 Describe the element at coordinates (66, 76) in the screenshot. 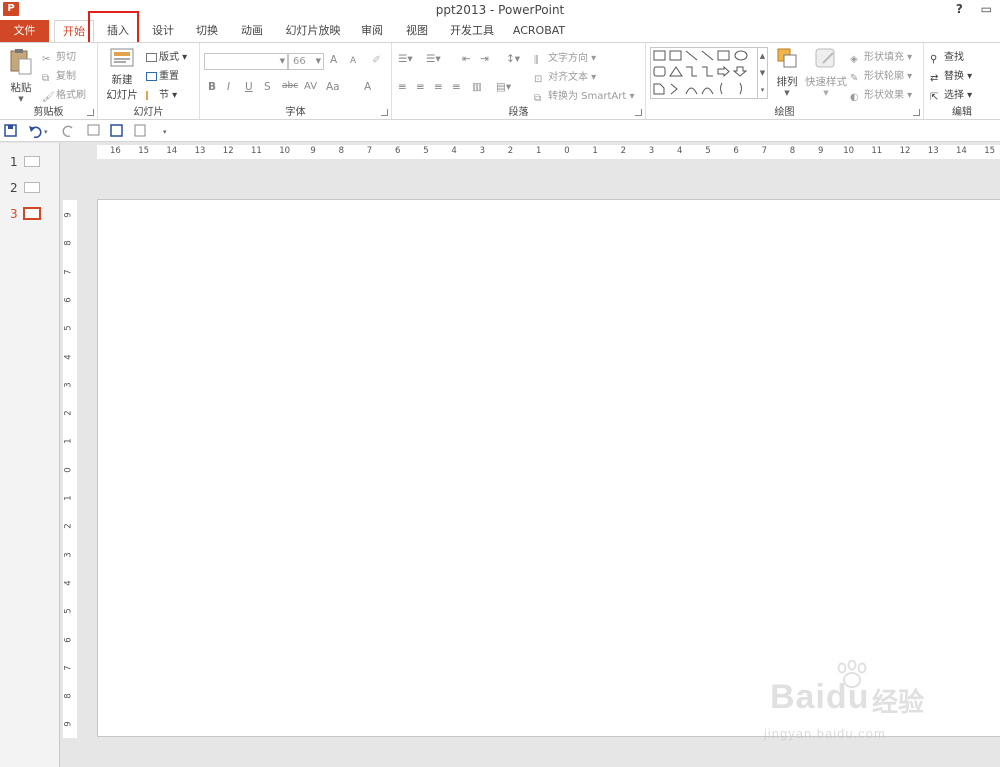

I see `copy-label: 复制` at that location.